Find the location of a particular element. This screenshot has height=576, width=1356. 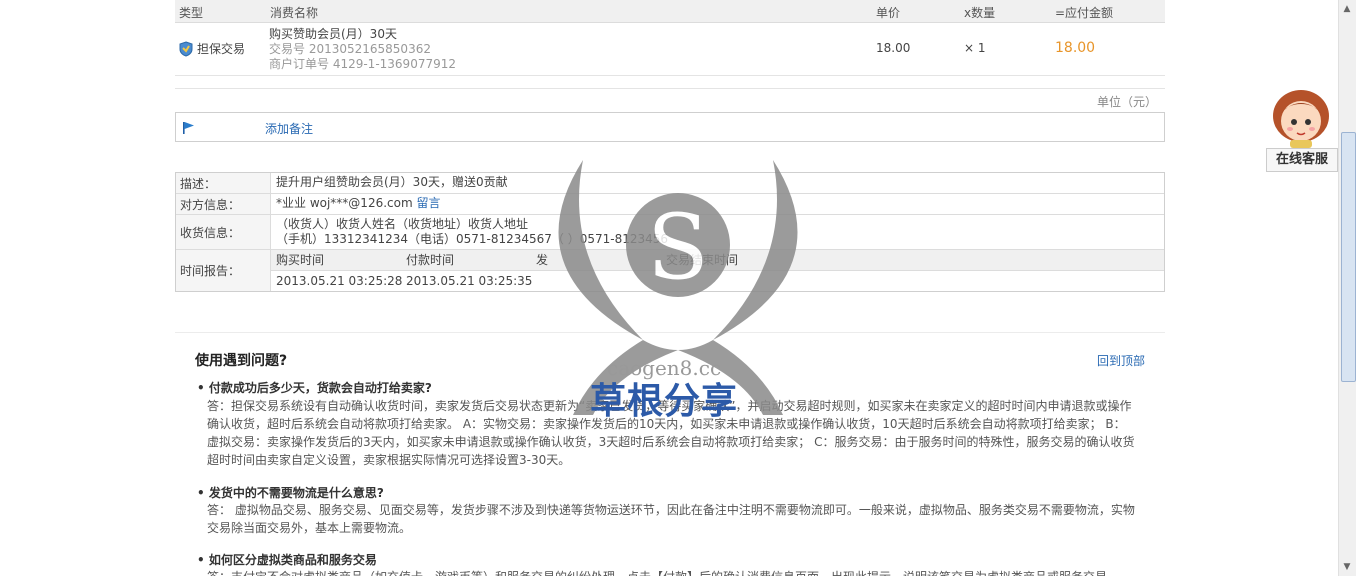

faq-title: 使用遇到问题? is located at coordinates (241, 361).